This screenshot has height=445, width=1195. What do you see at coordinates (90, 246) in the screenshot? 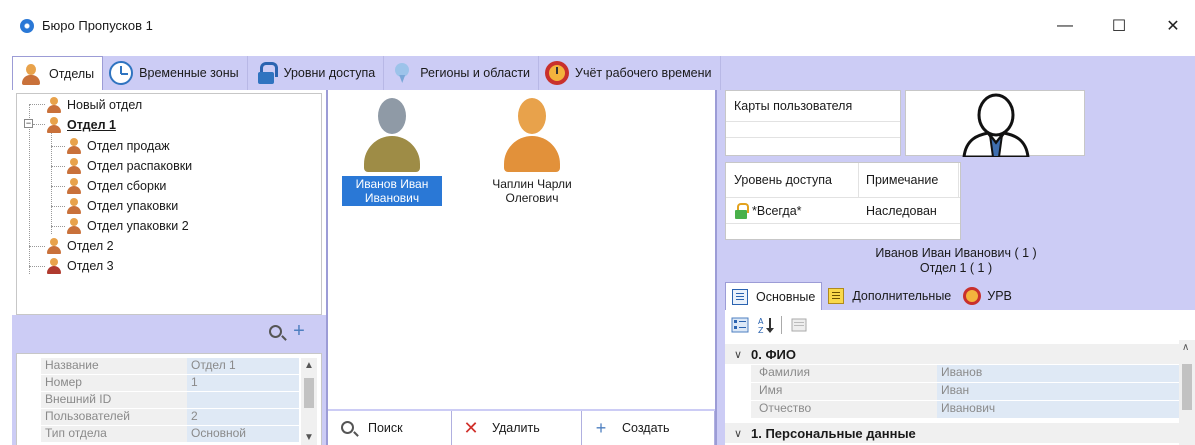
I see `tree-node-label: Отдел 2` at bounding box center [90, 246].